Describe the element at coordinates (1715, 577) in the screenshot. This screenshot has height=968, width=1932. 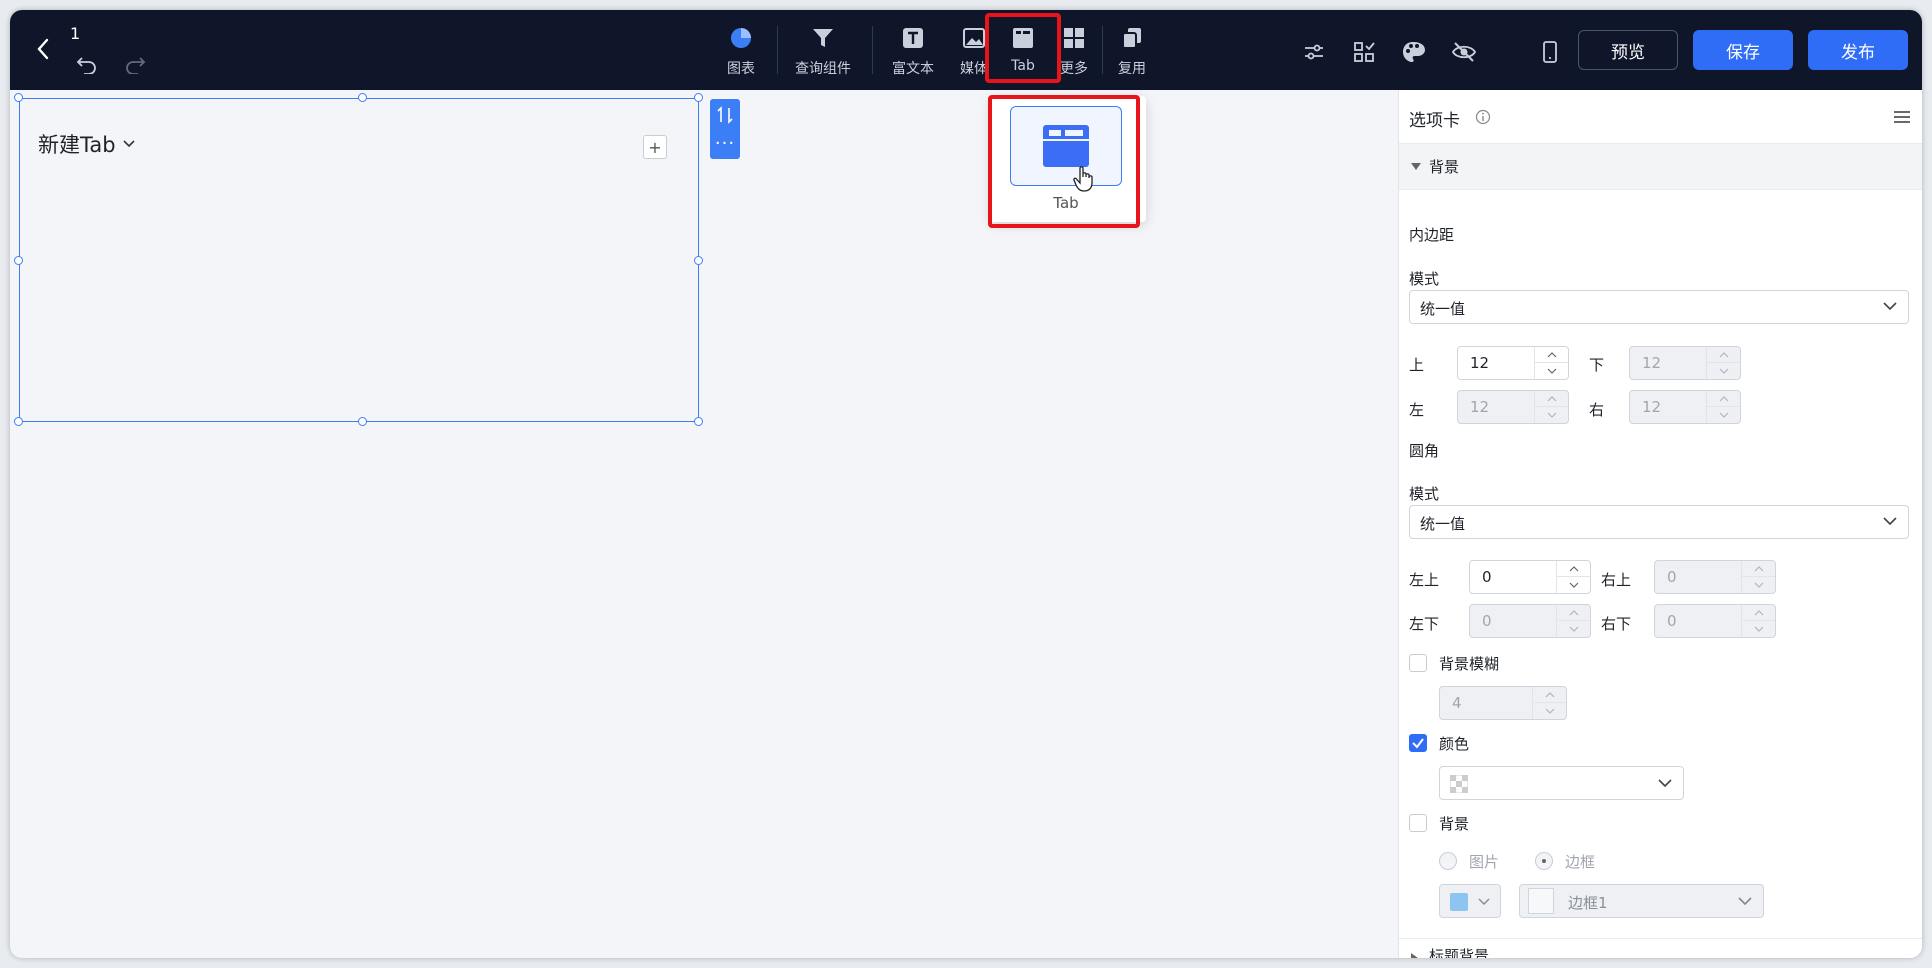
I see `radius-tr-input: 0` at that location.